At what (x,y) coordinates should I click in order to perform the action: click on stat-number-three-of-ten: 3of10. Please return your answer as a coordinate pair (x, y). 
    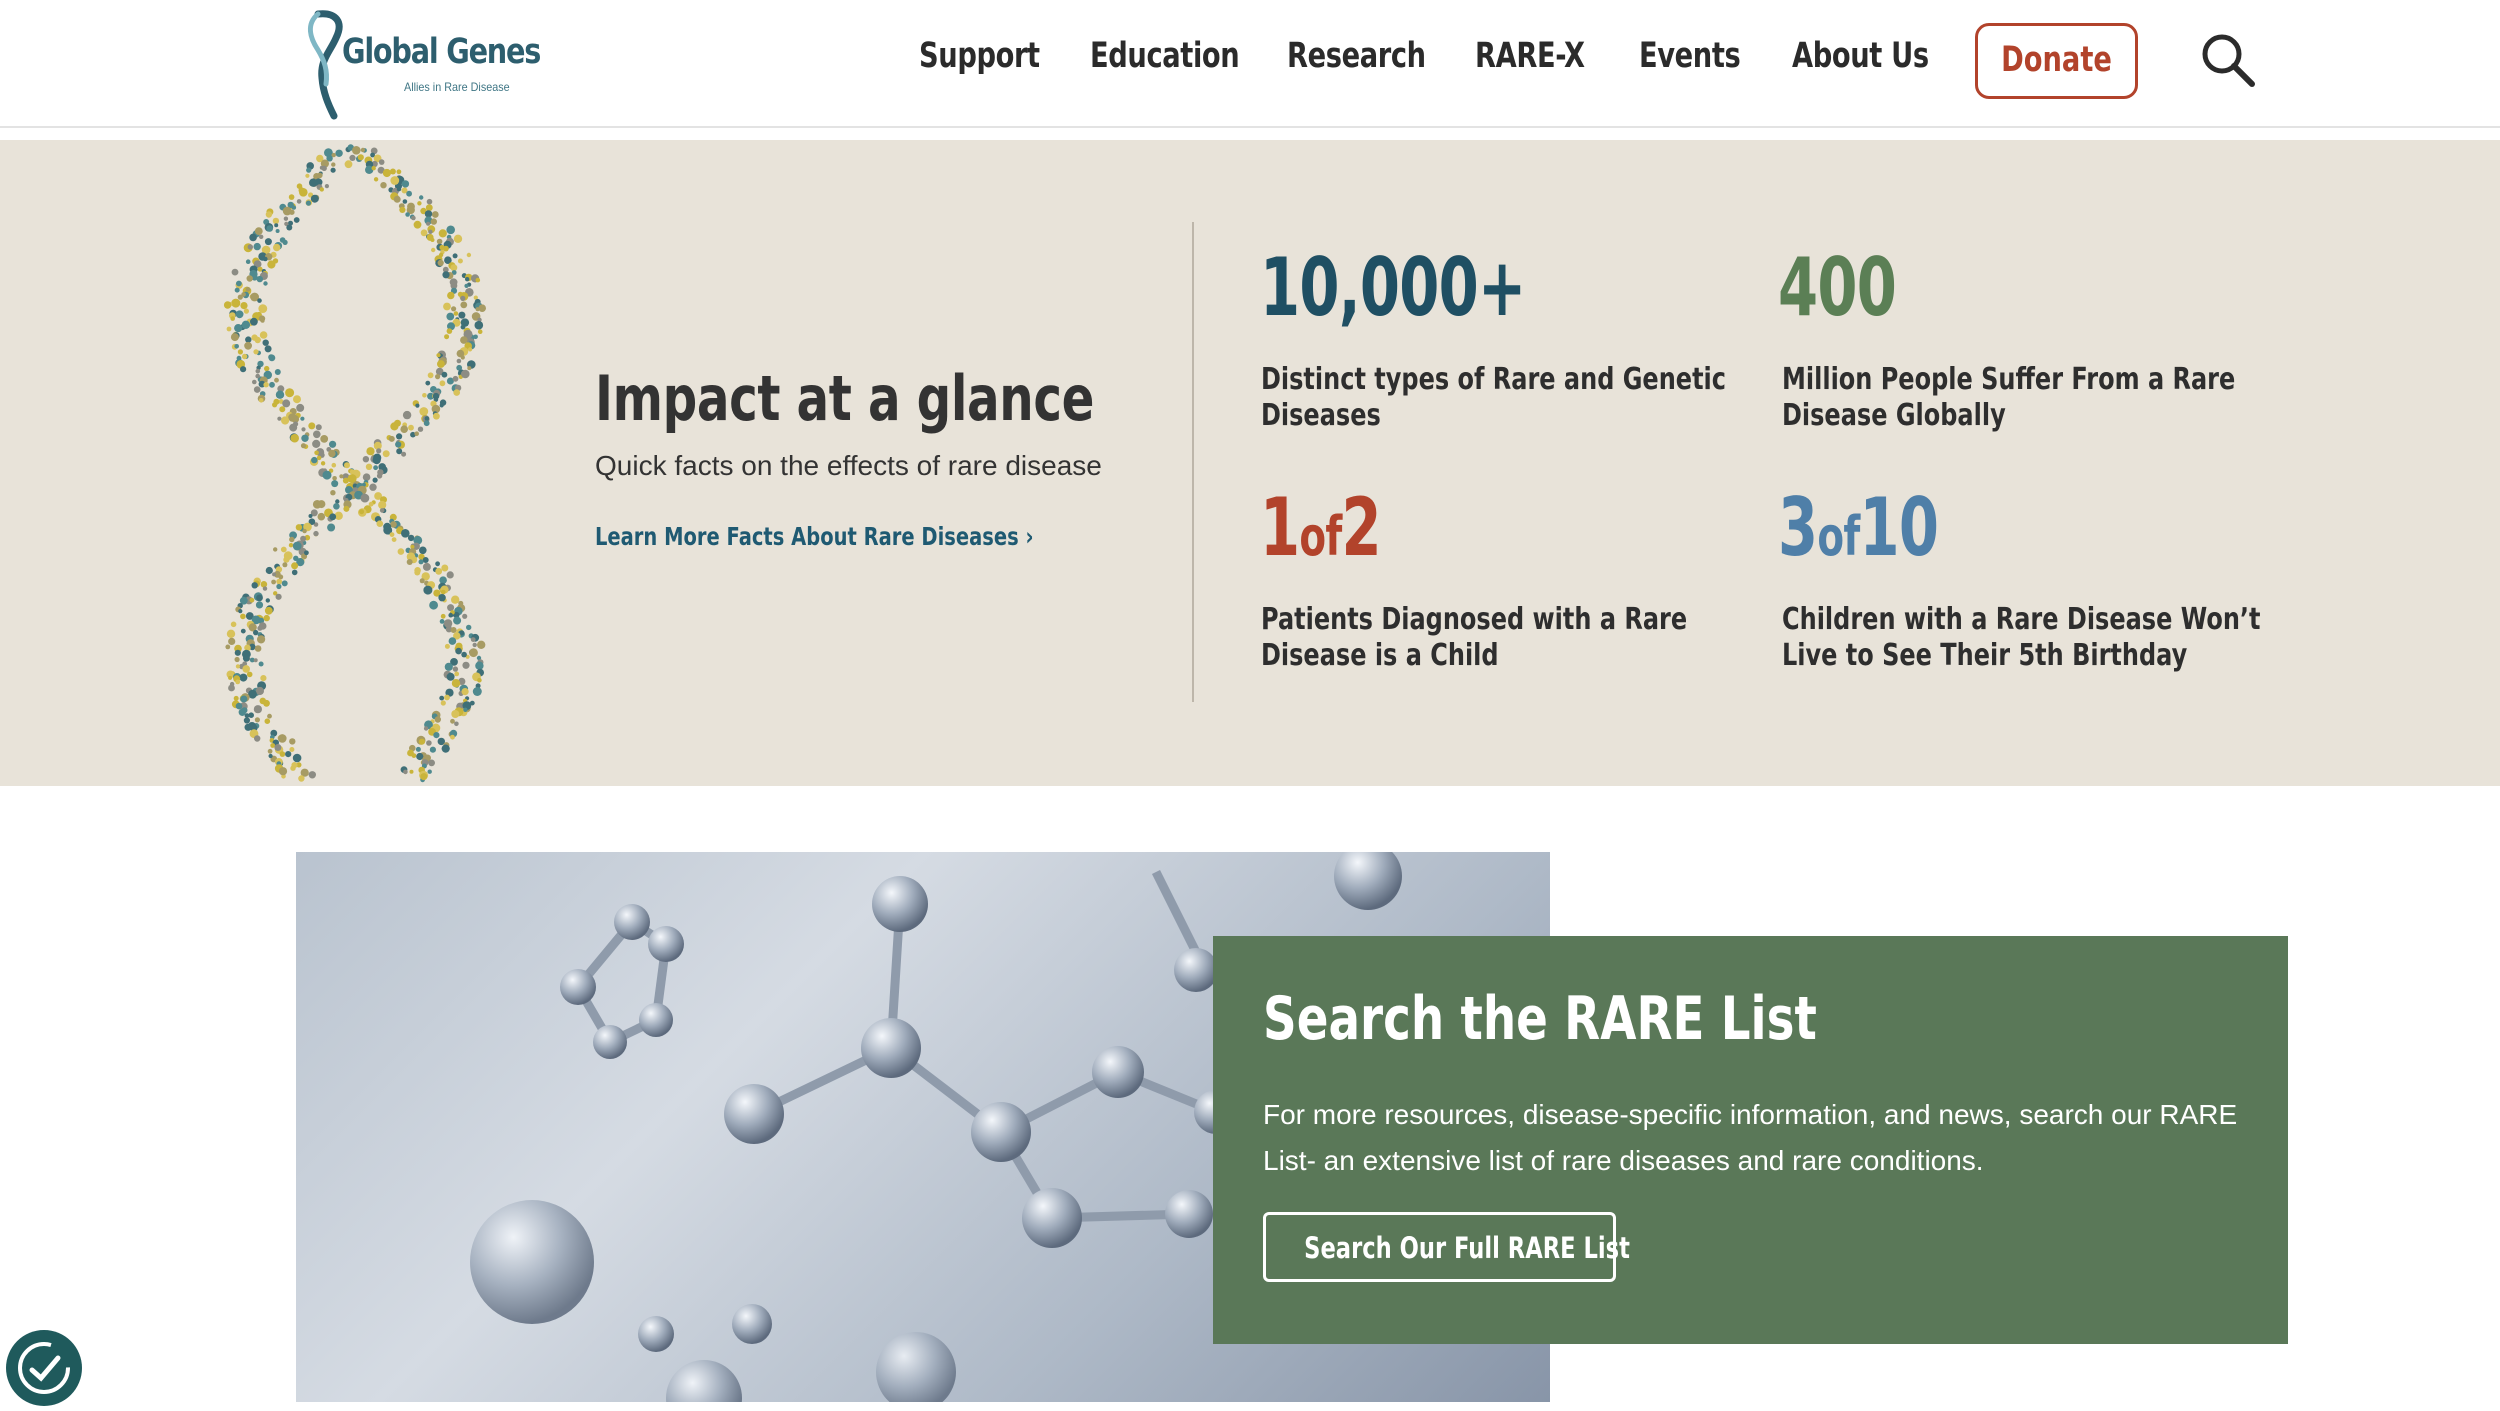
    Looking at the image, I should click on (1858, 528).